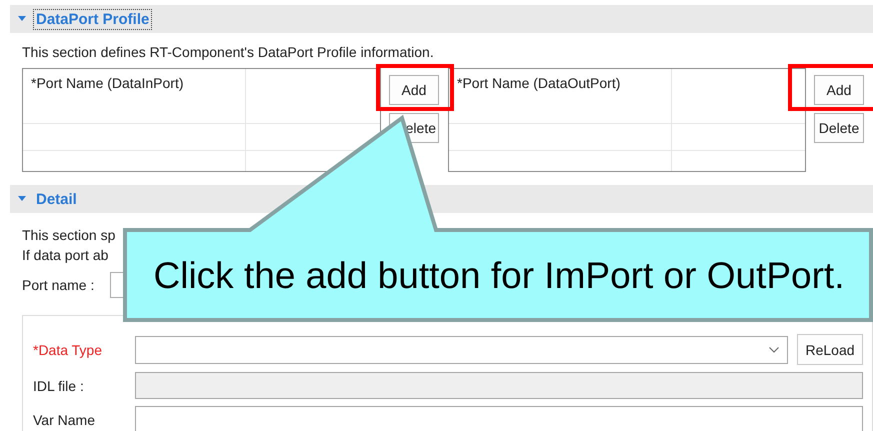  Describe the element at coordinates (56, 199) in the screenshot. I see `section-title: Detail` at that location.